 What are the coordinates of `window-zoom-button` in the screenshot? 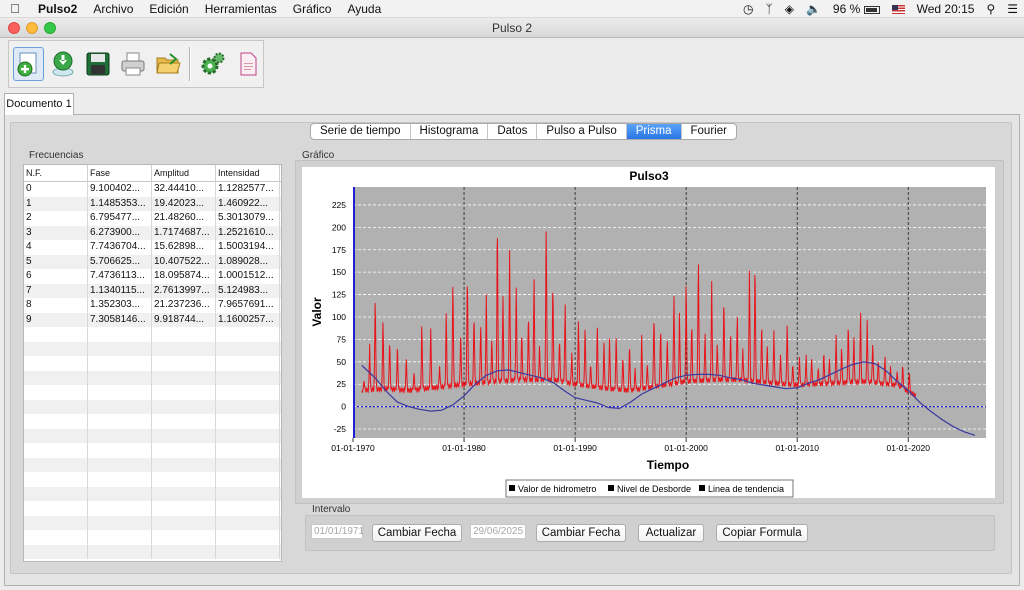 It's located at (50, 28).